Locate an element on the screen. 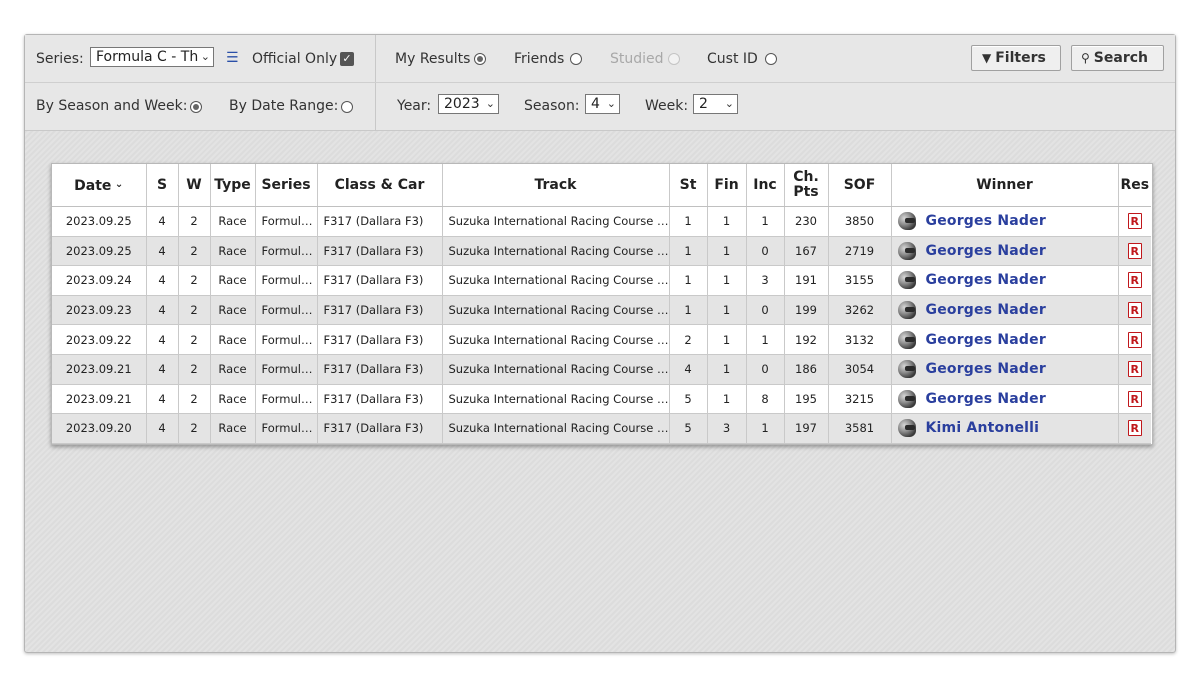 This screenshot has width=1200, height=690. col-series: Series is located at coordinates (286, 185).